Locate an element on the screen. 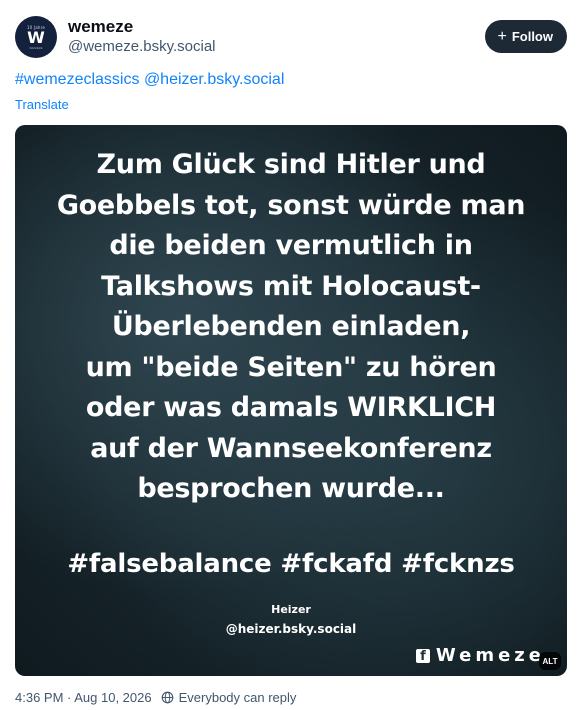  alt-text-badge: ALT is located at coordinates (550, 661).